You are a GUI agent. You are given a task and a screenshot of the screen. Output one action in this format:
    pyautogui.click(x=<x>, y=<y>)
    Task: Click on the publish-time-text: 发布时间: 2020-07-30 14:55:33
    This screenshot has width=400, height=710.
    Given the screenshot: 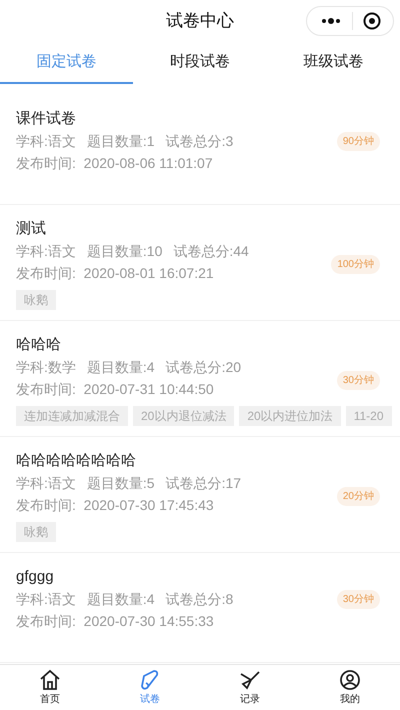 What is the action you would take?
    pyautogui.click(x=115, y=621)
    